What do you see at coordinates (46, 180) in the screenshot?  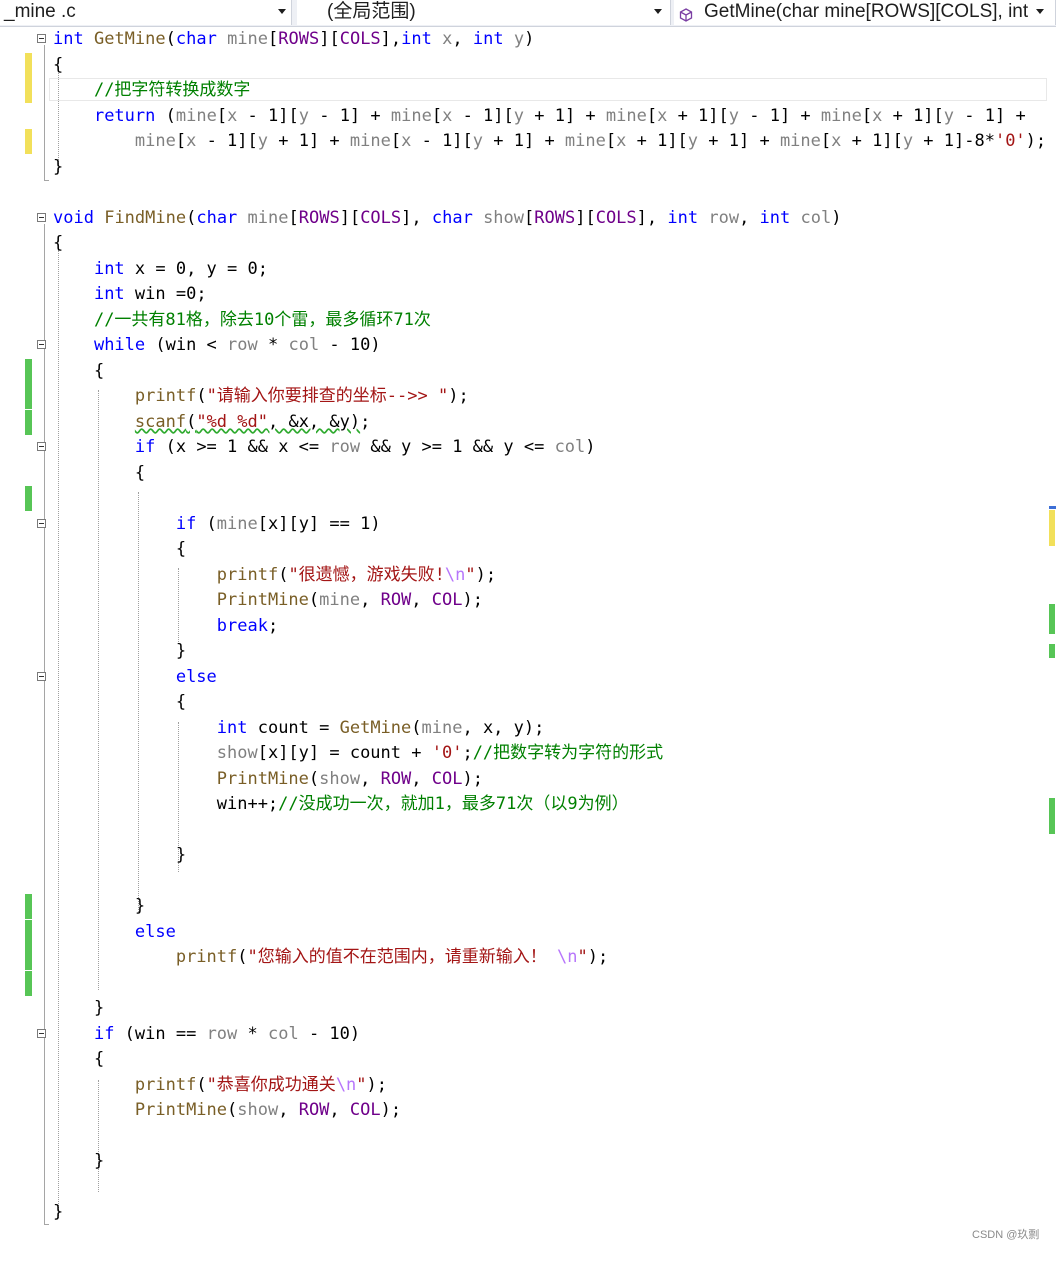 I see `outline-bracket-end` at bounding box center [46, 180].